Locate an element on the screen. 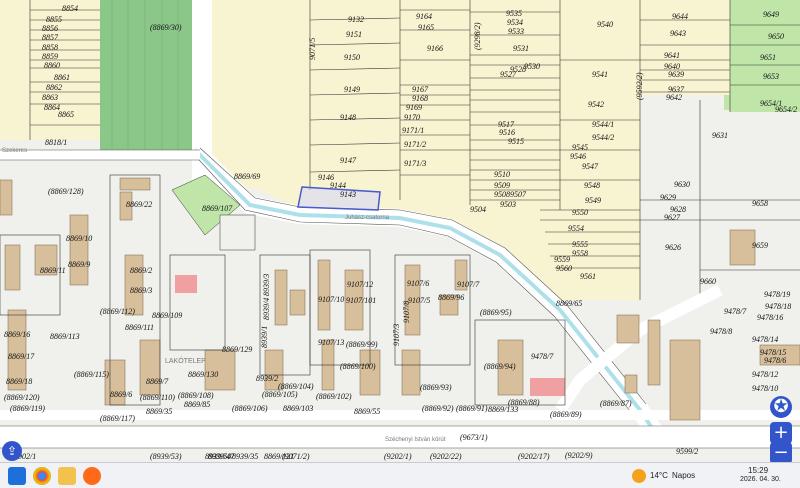  parcel-label-9143: 9143 is located at coordinates (348, 194).